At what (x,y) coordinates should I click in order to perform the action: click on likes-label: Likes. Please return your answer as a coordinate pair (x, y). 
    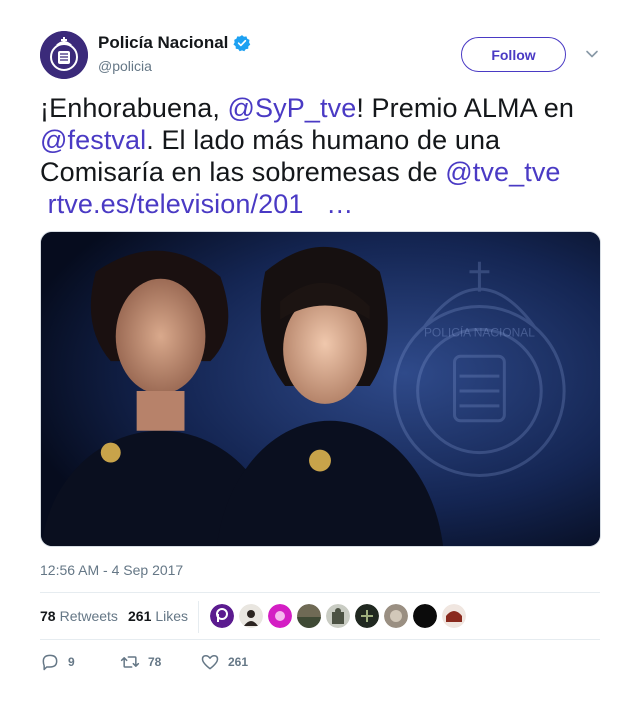
    Looking at the image, I should click on (172, 616).